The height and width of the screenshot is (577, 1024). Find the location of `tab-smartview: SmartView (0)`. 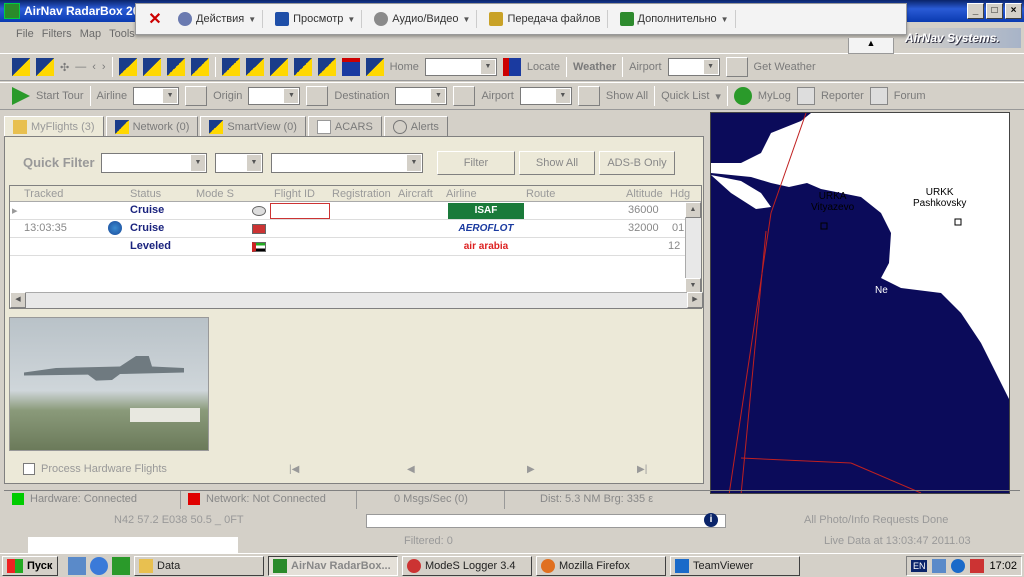

tab-smartview: SmartView (0) is located at coordinates (253, 126).